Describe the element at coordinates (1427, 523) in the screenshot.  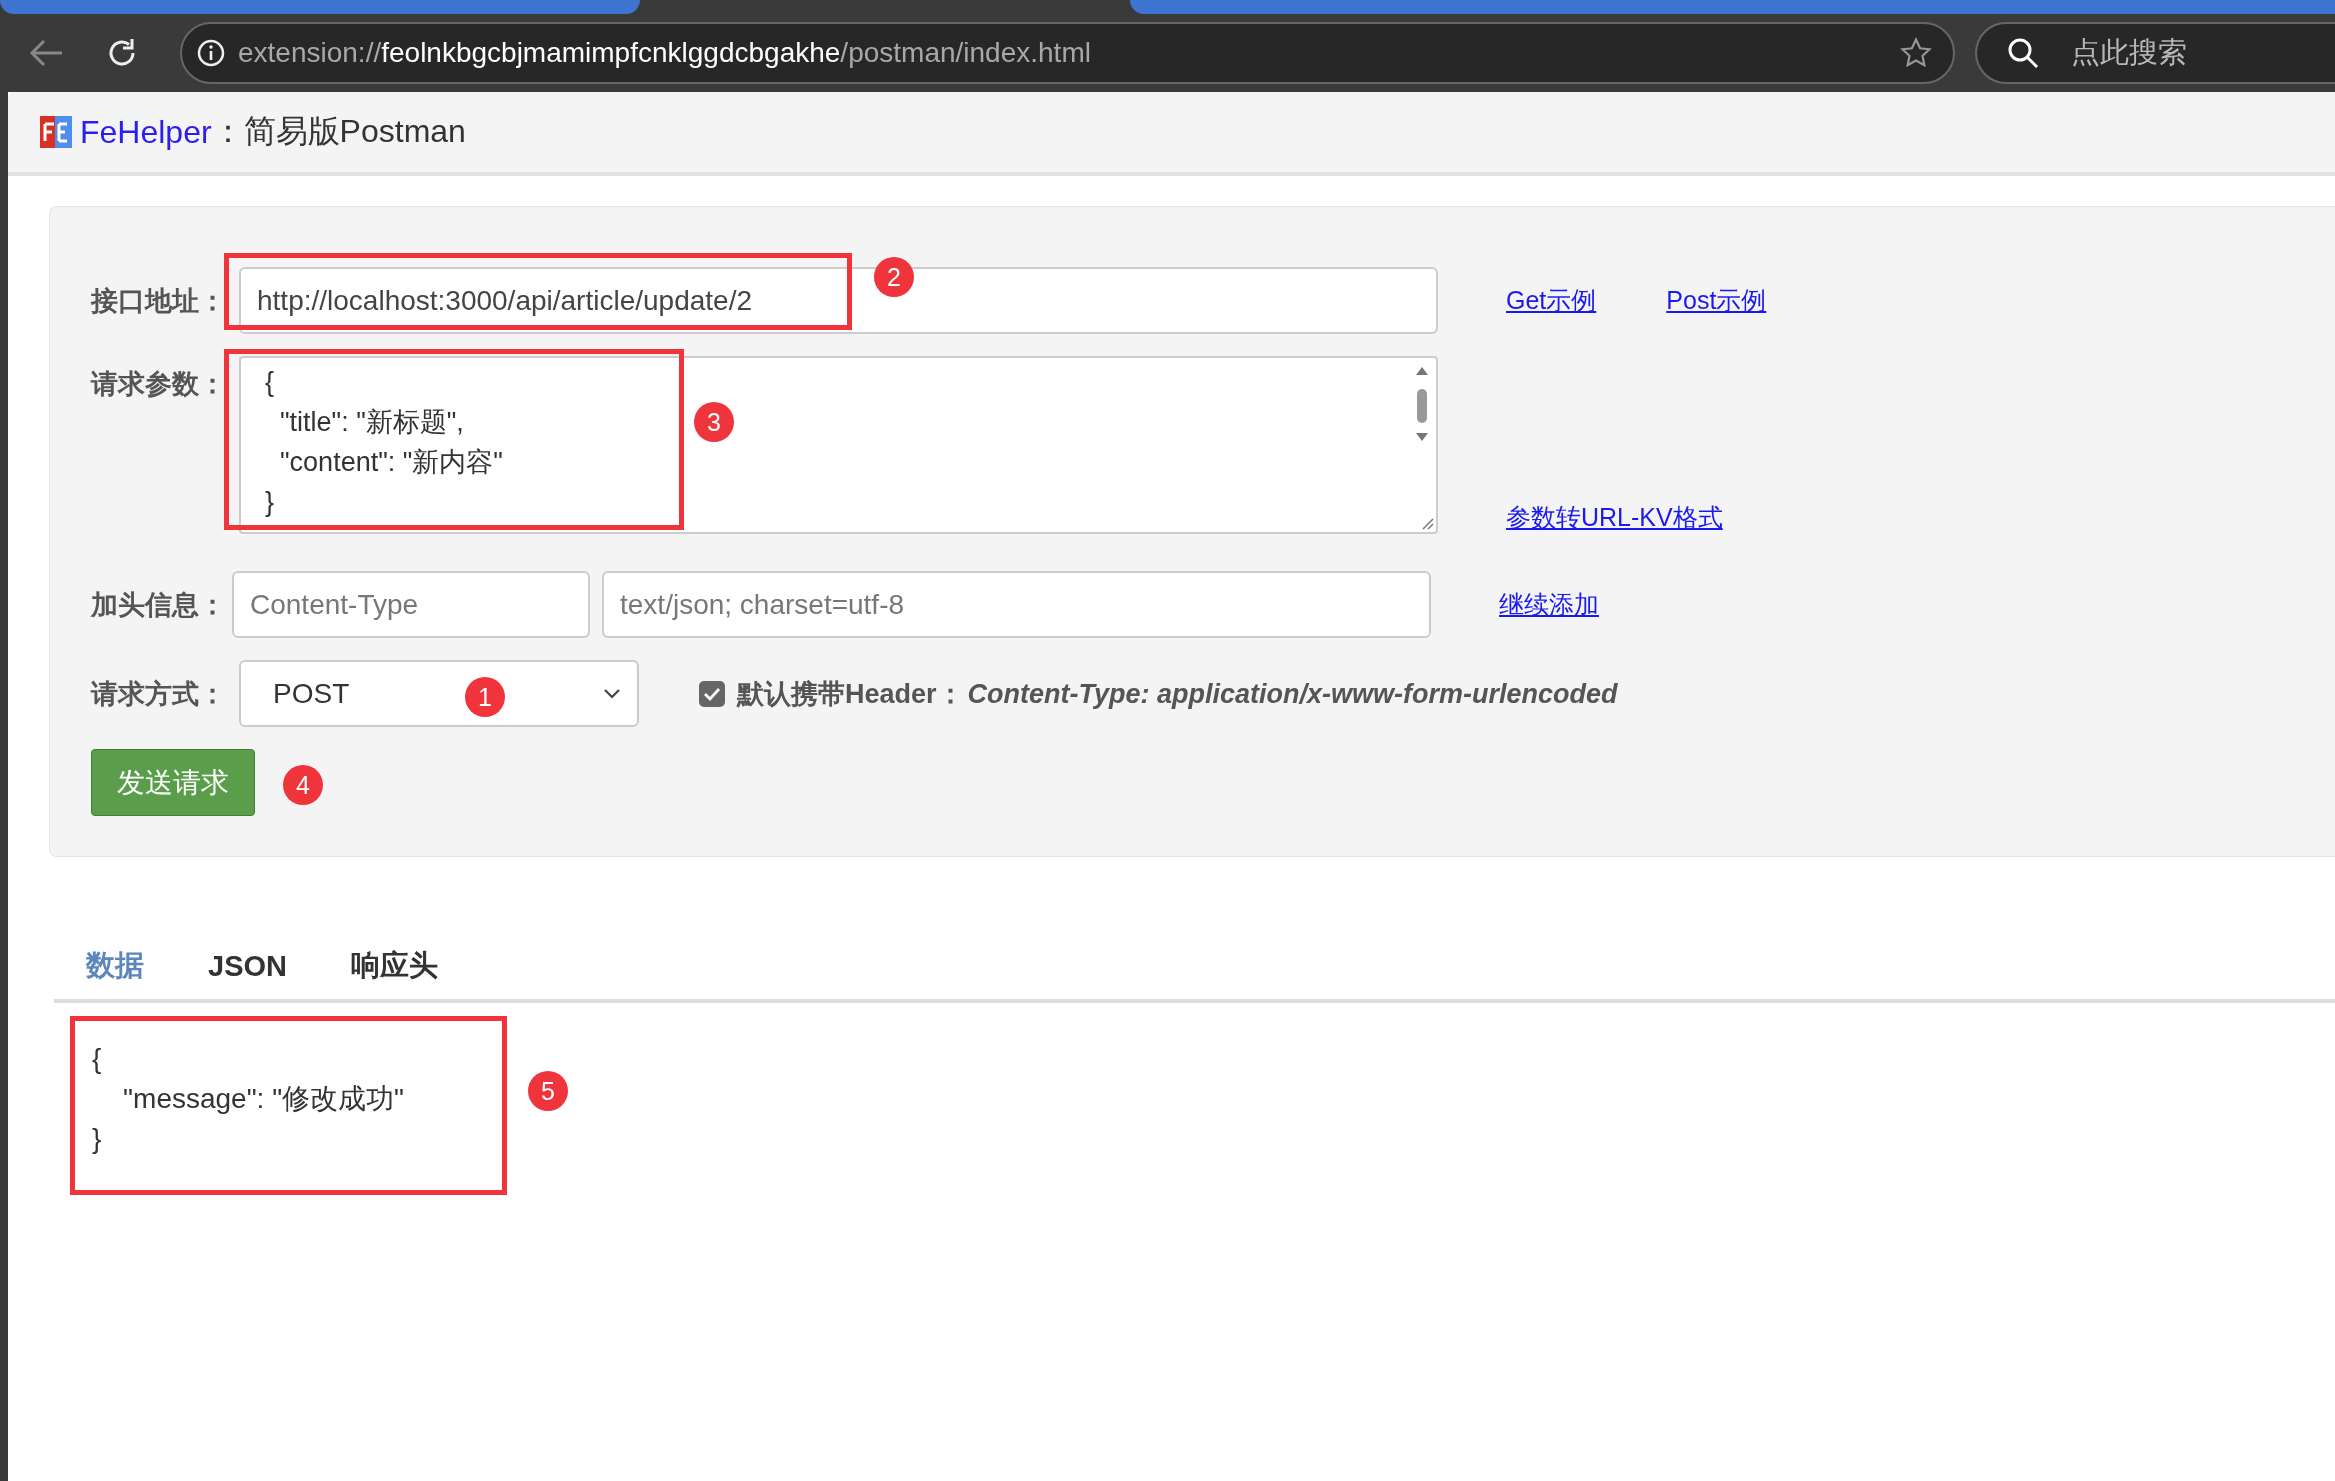
I see `resize-grip-icon` at that location.